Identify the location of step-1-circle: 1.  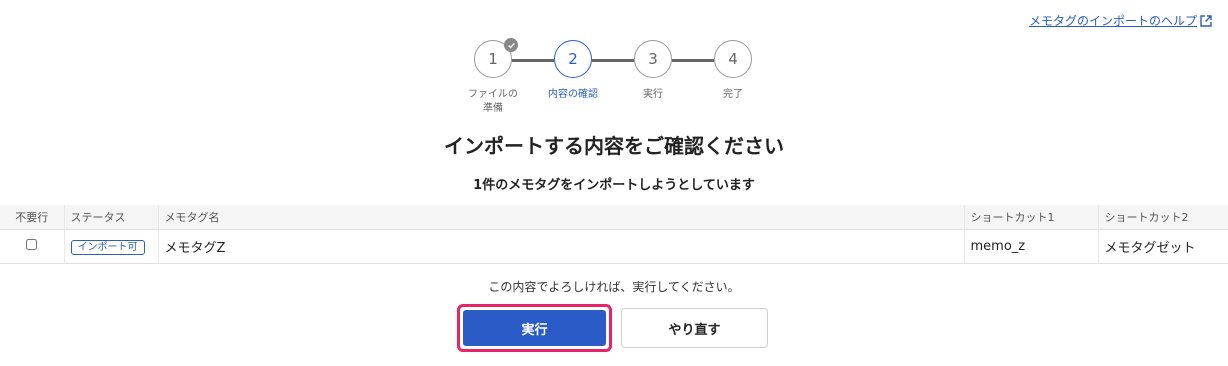
(496, 58).